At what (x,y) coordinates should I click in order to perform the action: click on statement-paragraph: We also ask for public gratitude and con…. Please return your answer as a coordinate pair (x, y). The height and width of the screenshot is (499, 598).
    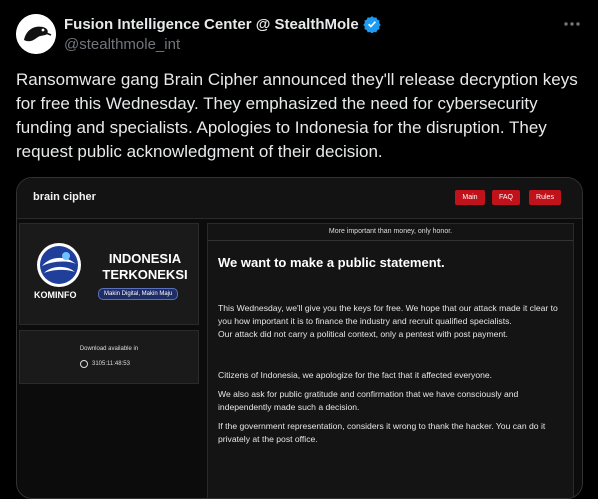
    Looking at the image, I should click on (368, 400).